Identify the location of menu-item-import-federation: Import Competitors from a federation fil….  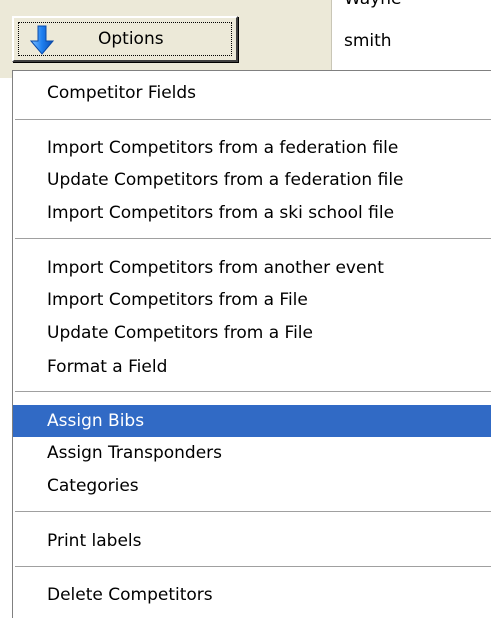
(252, 148).